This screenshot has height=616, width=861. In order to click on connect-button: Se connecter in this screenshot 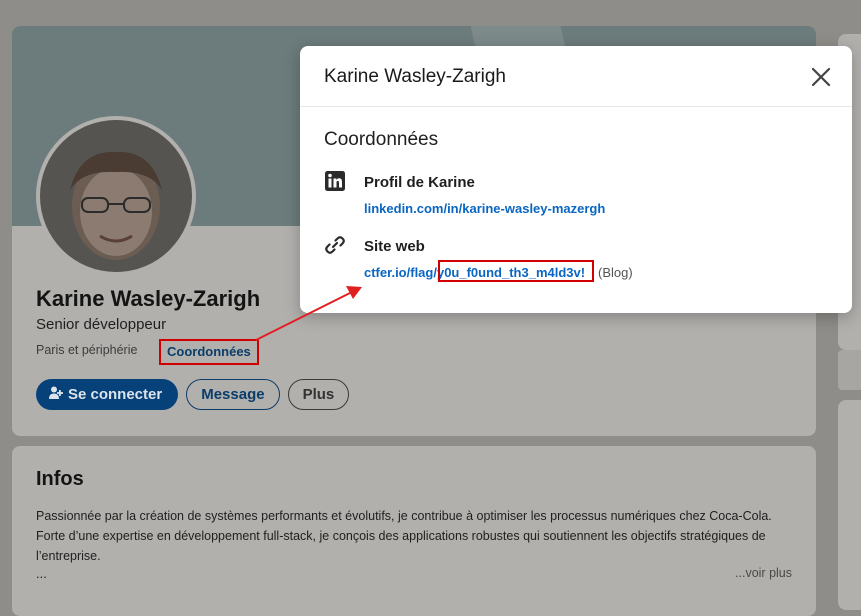, I will do `click(107, 394)`.